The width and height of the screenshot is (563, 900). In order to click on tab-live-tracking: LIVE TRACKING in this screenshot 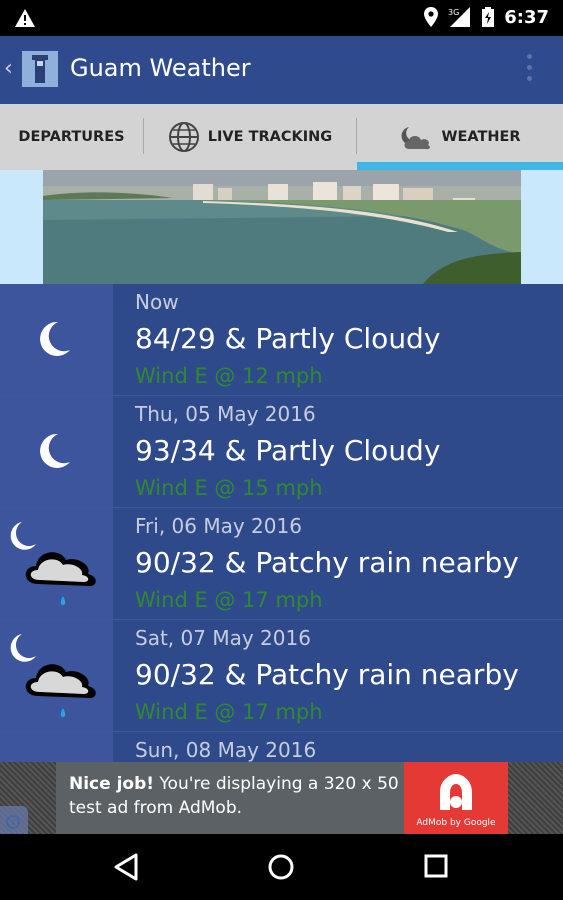, I will do `click(250, 137)`.